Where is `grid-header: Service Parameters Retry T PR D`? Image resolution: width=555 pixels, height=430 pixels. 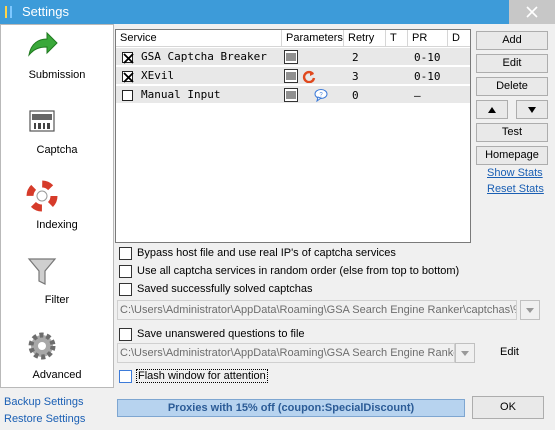
grid-header: Service Parameters Retry T PR D is located at coordinates (293, 38).